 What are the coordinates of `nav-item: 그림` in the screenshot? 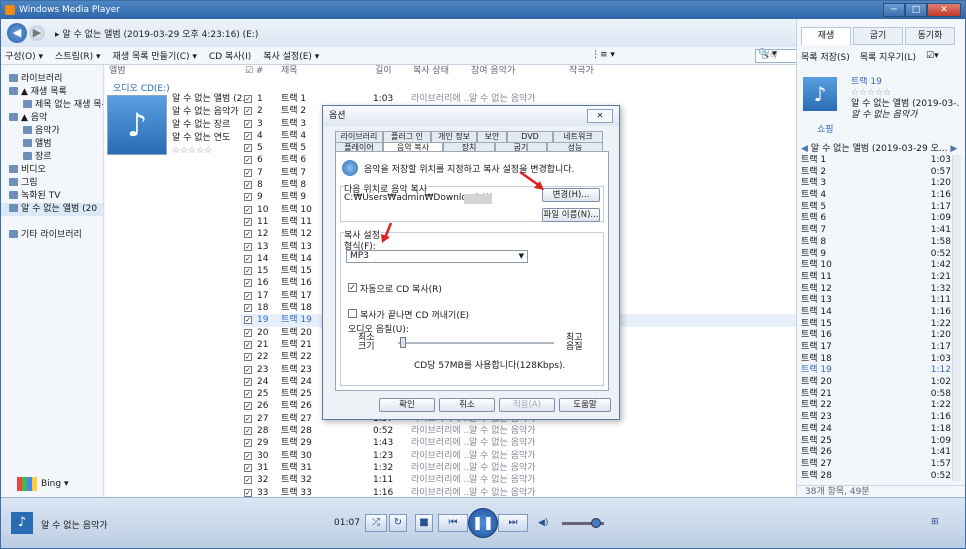 It's located at (52, 183).